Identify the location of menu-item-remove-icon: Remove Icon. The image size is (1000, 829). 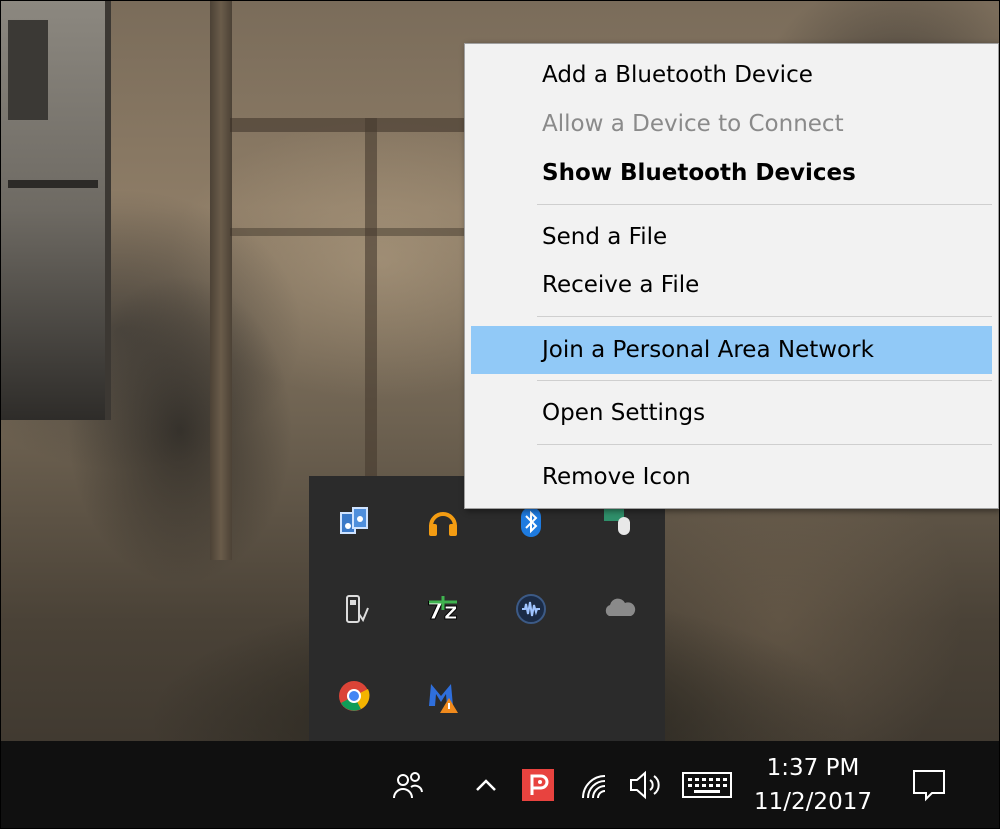
(731, 477).